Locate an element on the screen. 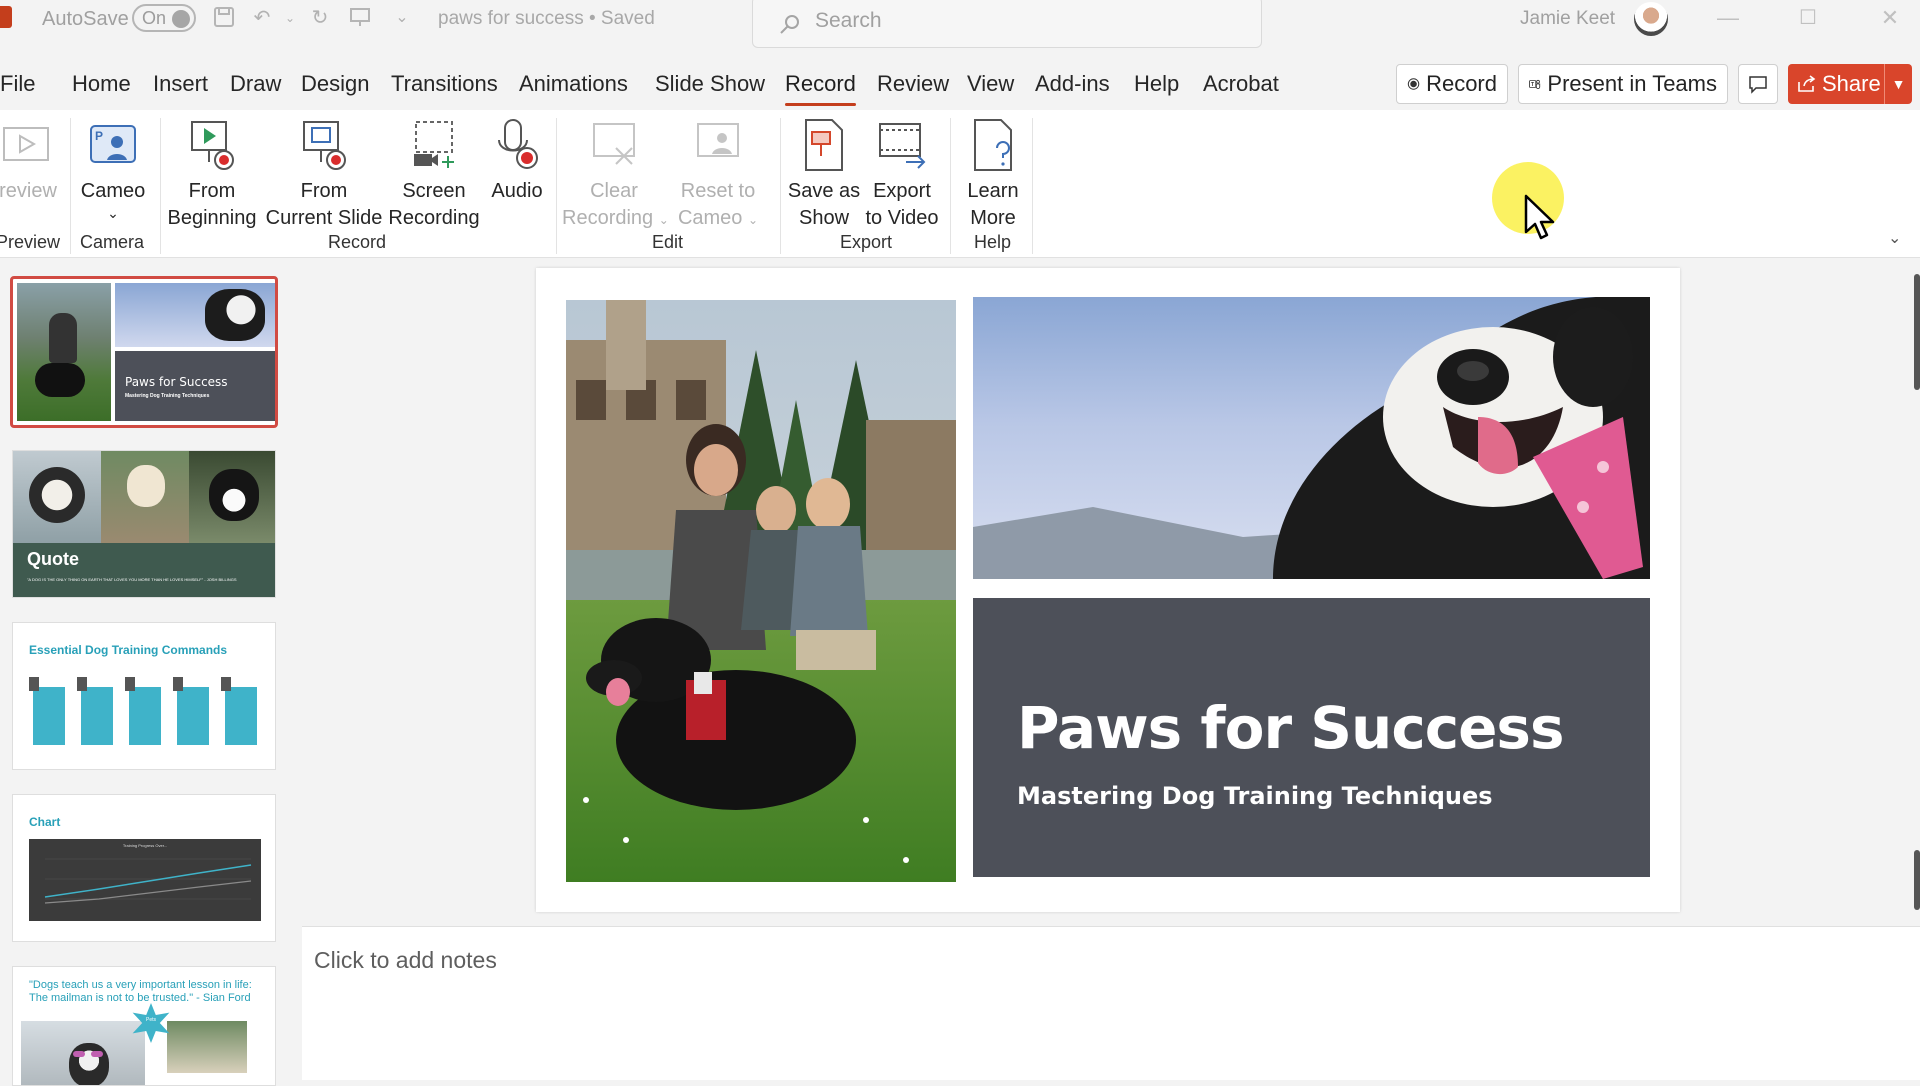 The width and height of the screenshot is (1920, 1086). tab-add-ins: Add-ins is located at coordinates (1072, 84).